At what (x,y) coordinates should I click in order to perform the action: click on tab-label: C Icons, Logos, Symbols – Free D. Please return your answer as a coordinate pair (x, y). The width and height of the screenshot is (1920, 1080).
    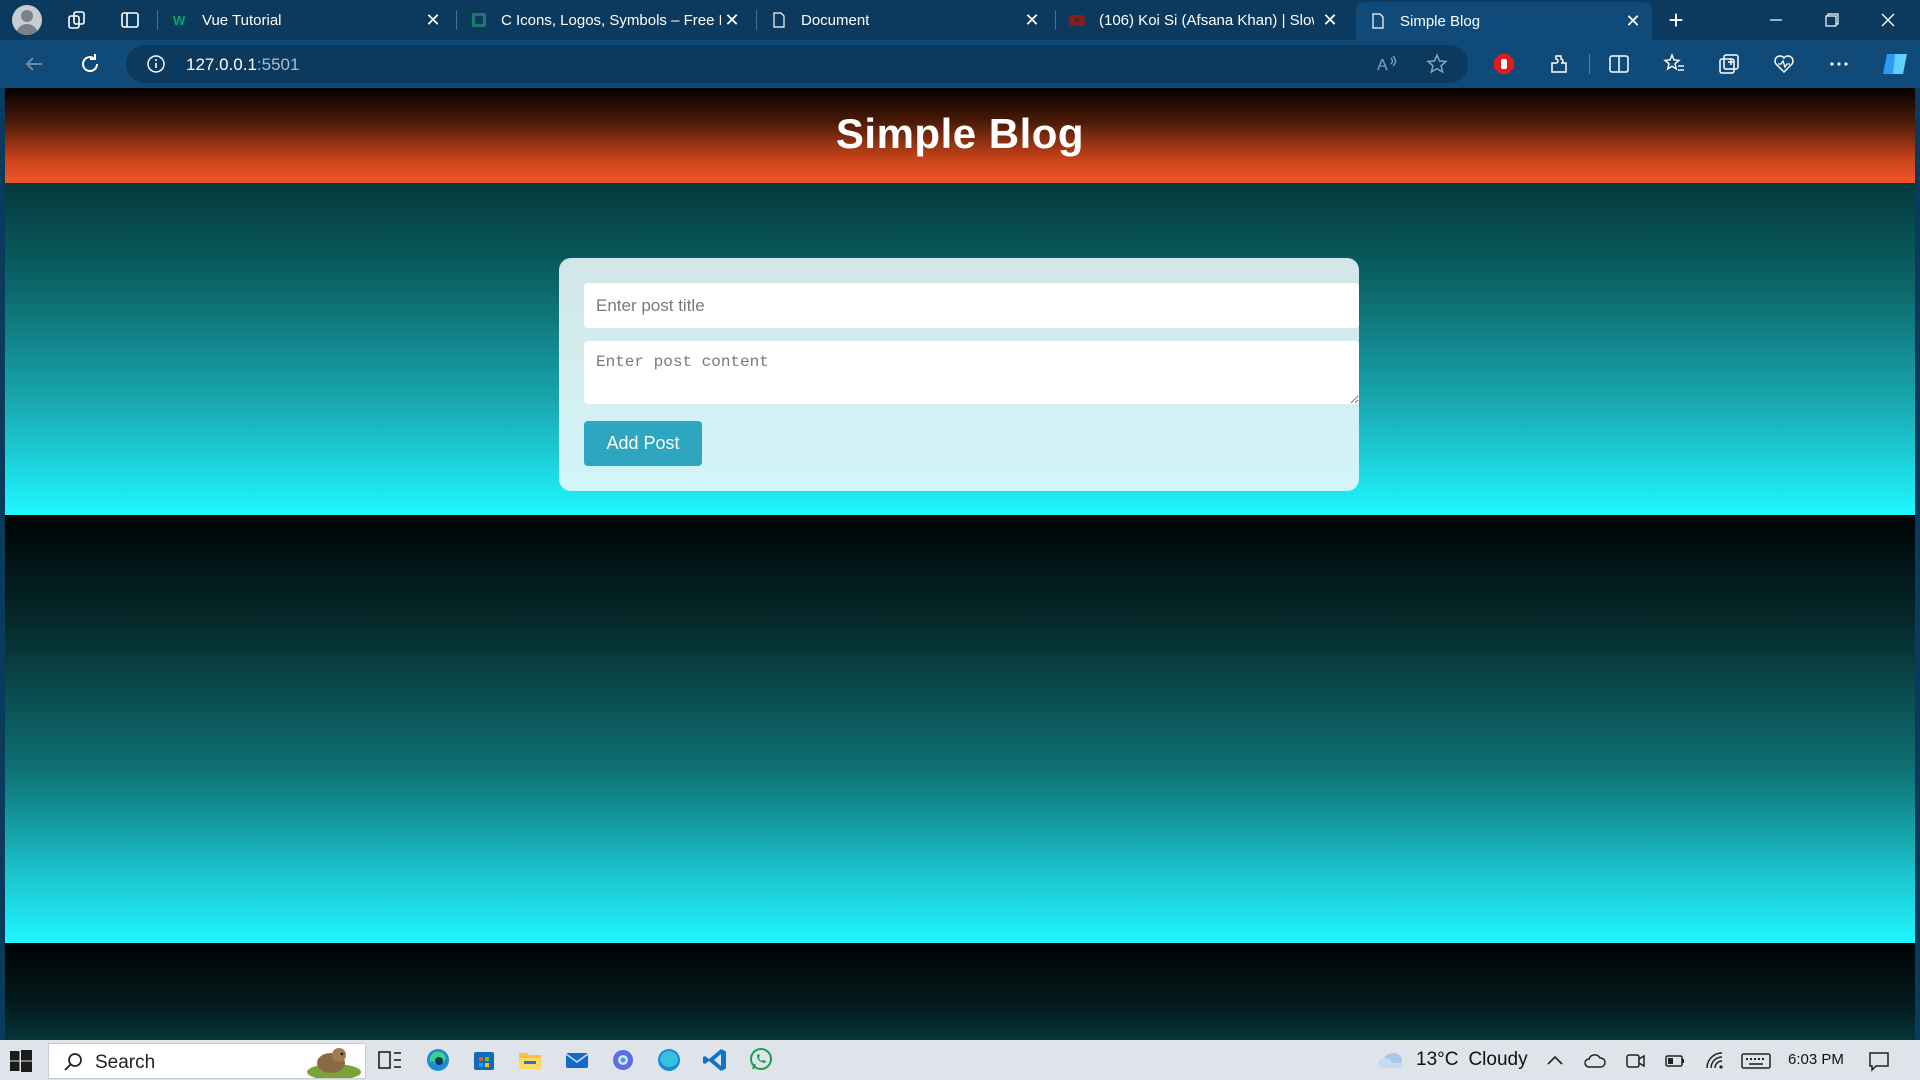
    Looking at the image, I should click on (611, 20).